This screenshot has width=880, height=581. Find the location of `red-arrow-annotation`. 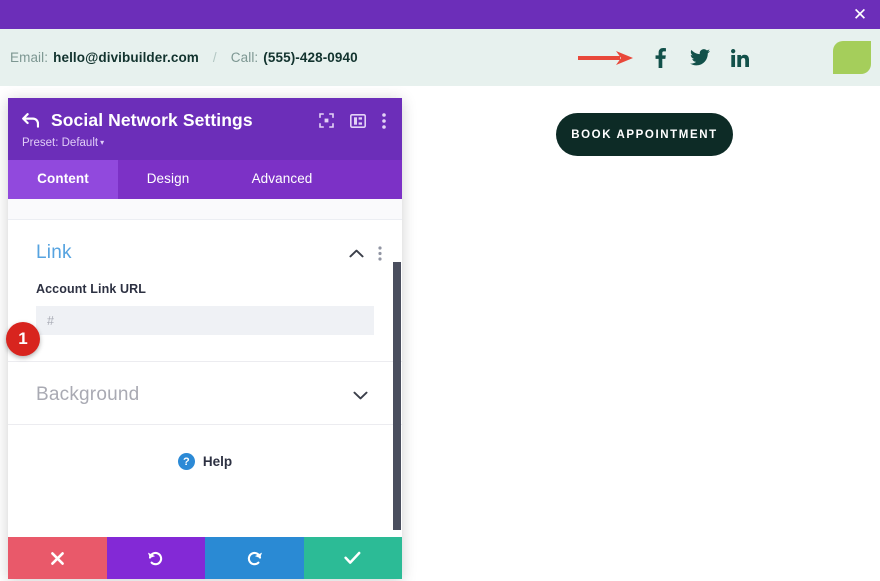

red-arrow-annotation is located at coordinates (605, 58).